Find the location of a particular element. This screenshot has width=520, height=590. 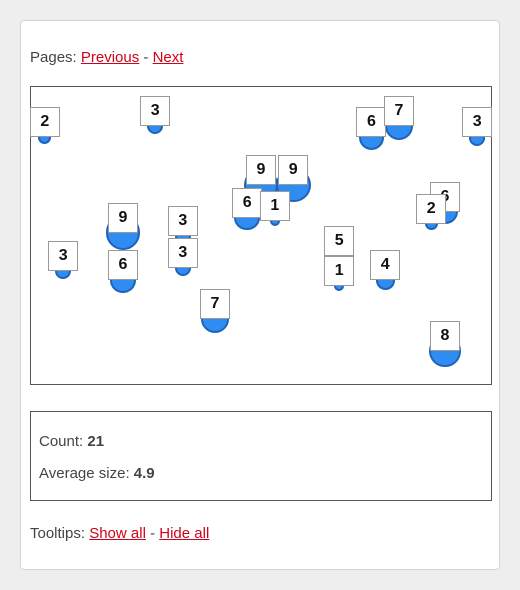

previous-link: Previous is located at coordinates (110, 57).